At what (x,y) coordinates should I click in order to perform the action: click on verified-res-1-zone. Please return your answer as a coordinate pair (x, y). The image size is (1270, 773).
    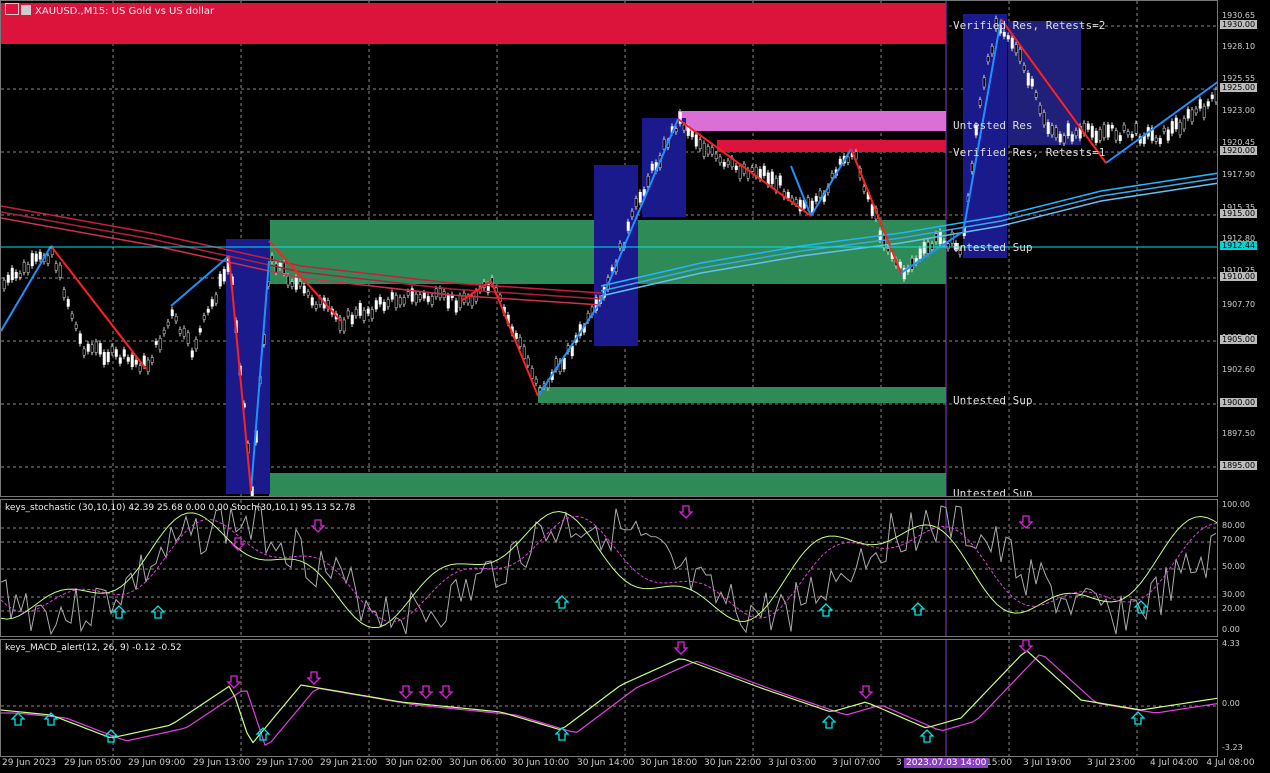
    Looking at the image, I should click on (831, 146).